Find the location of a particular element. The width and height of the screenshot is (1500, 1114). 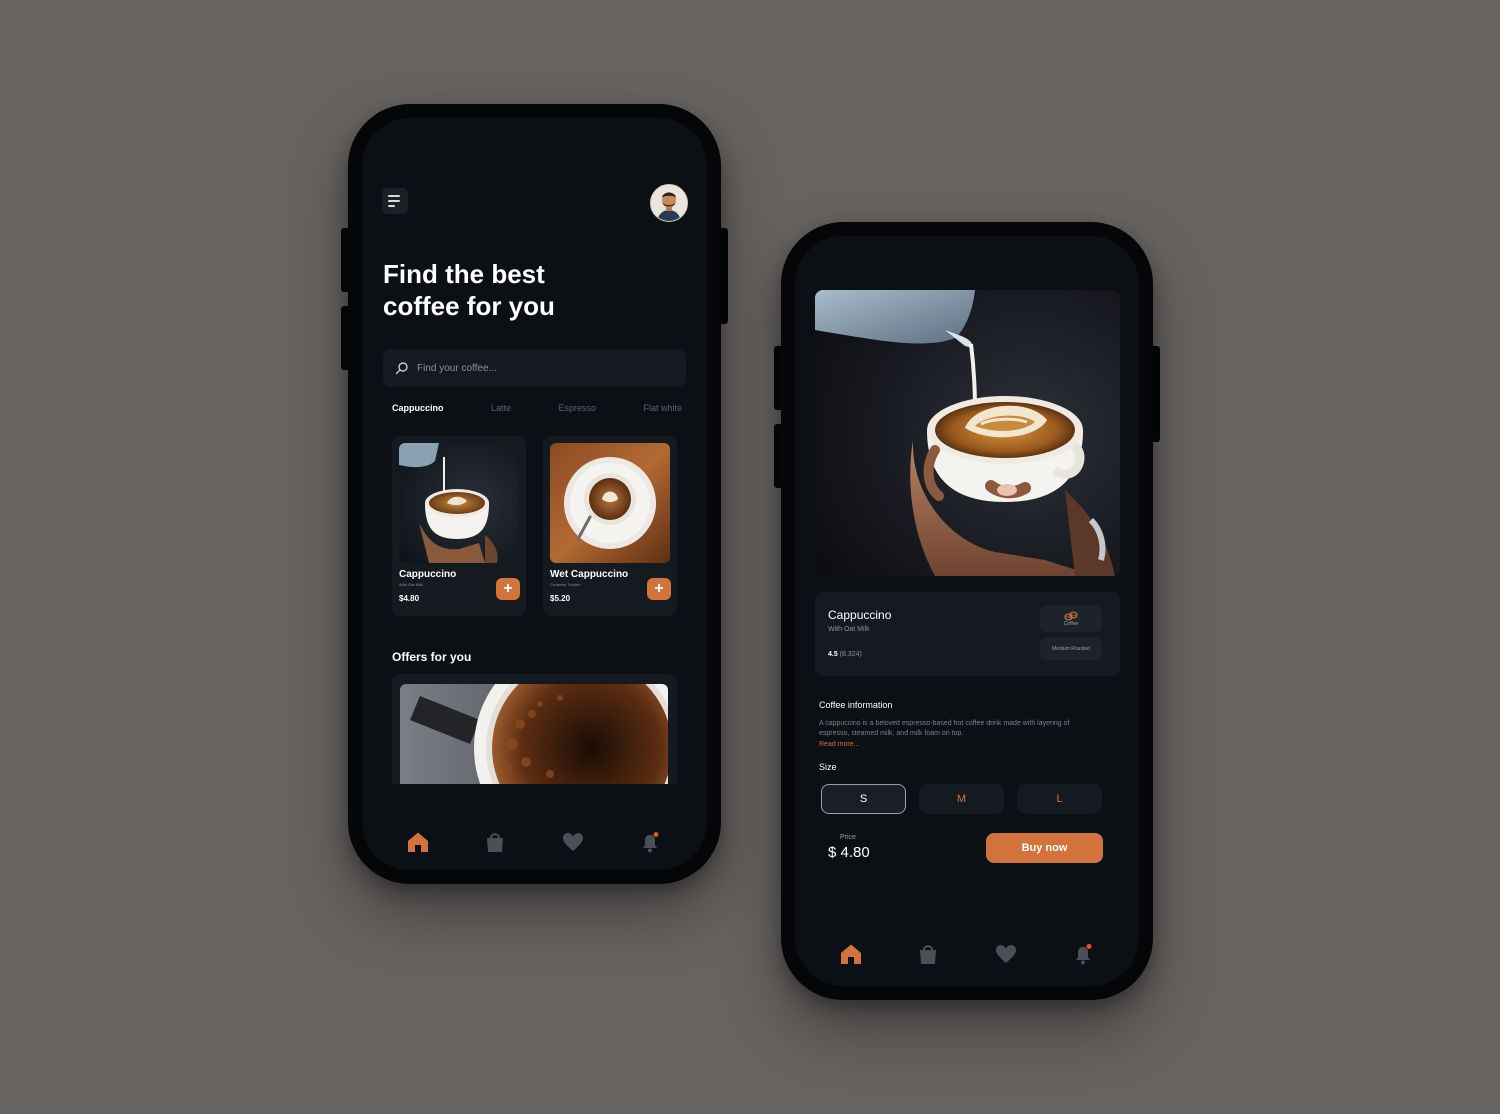

avatar-image is located at coordinates (669, 203).